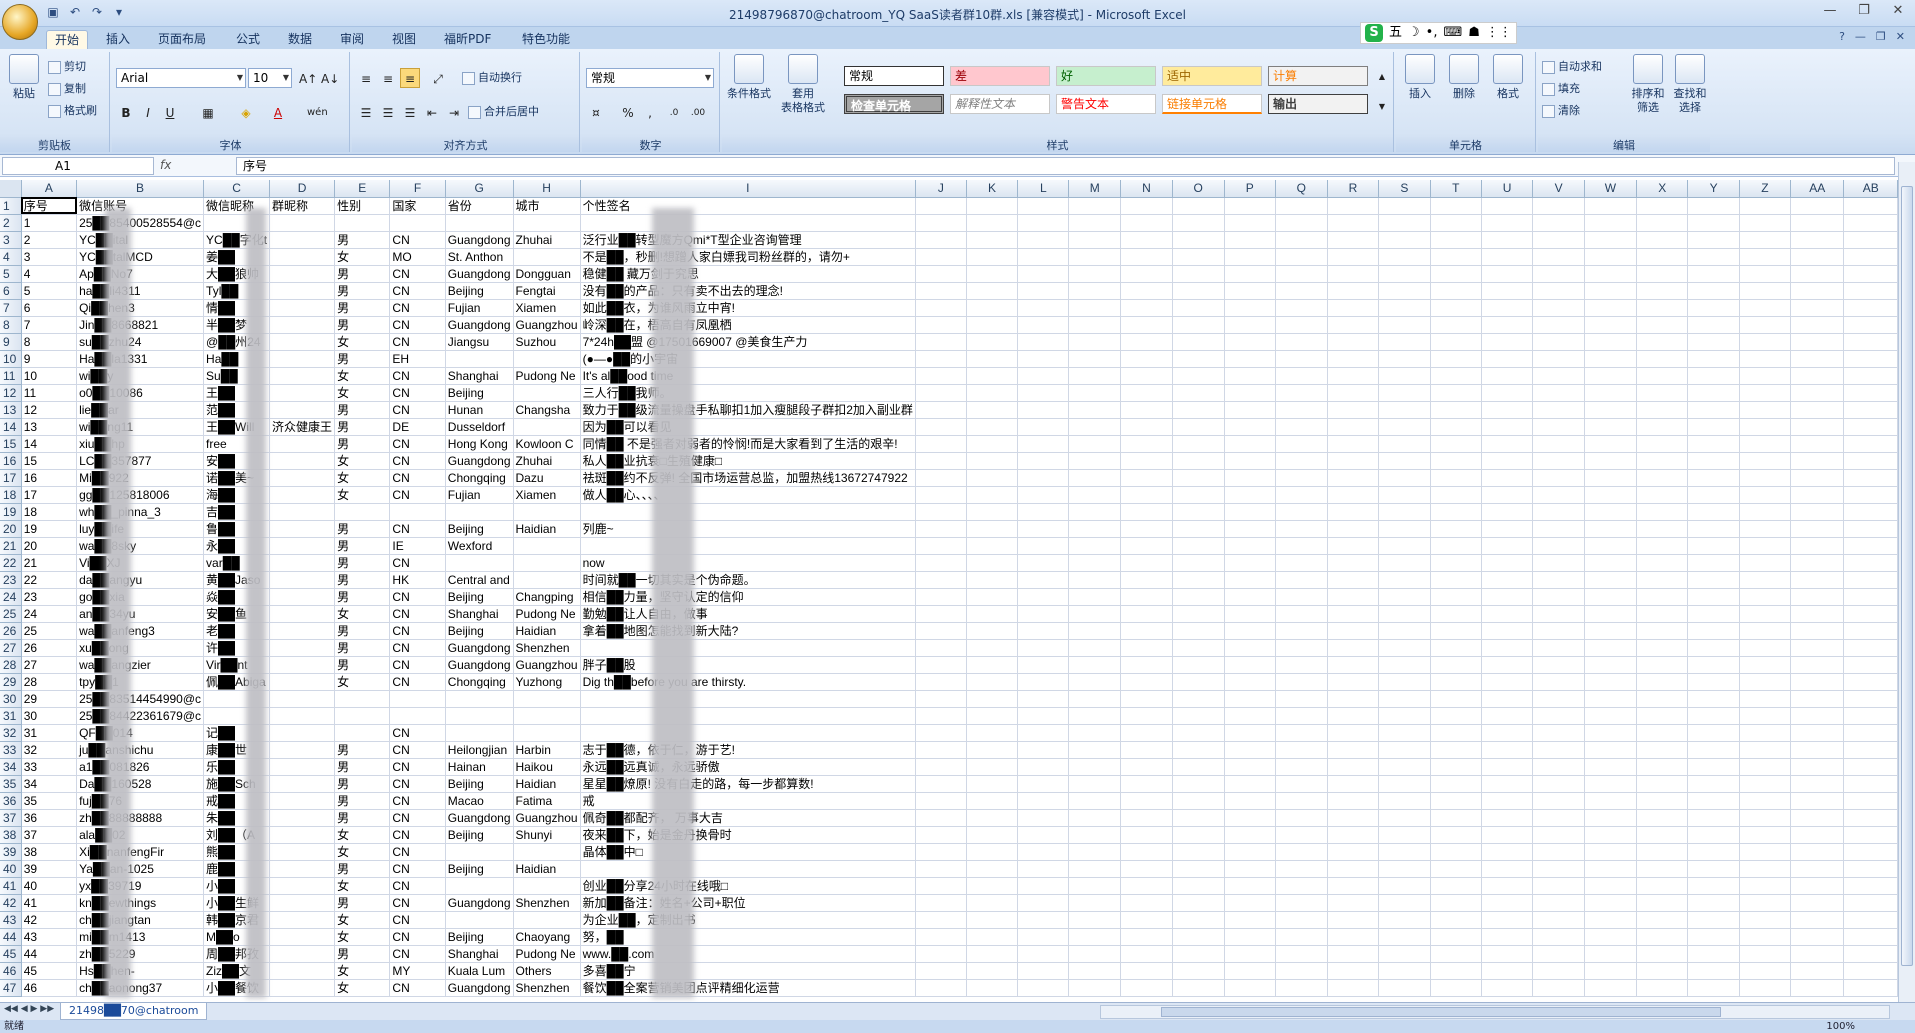  I want to click on cell: 夜来██下，始是金丹换骨时, so click(748, 835).